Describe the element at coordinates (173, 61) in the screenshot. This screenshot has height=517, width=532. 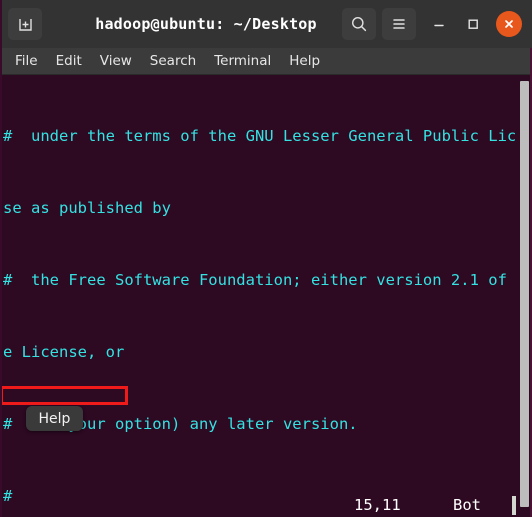
I see `menu-item-search: Search` at that location.